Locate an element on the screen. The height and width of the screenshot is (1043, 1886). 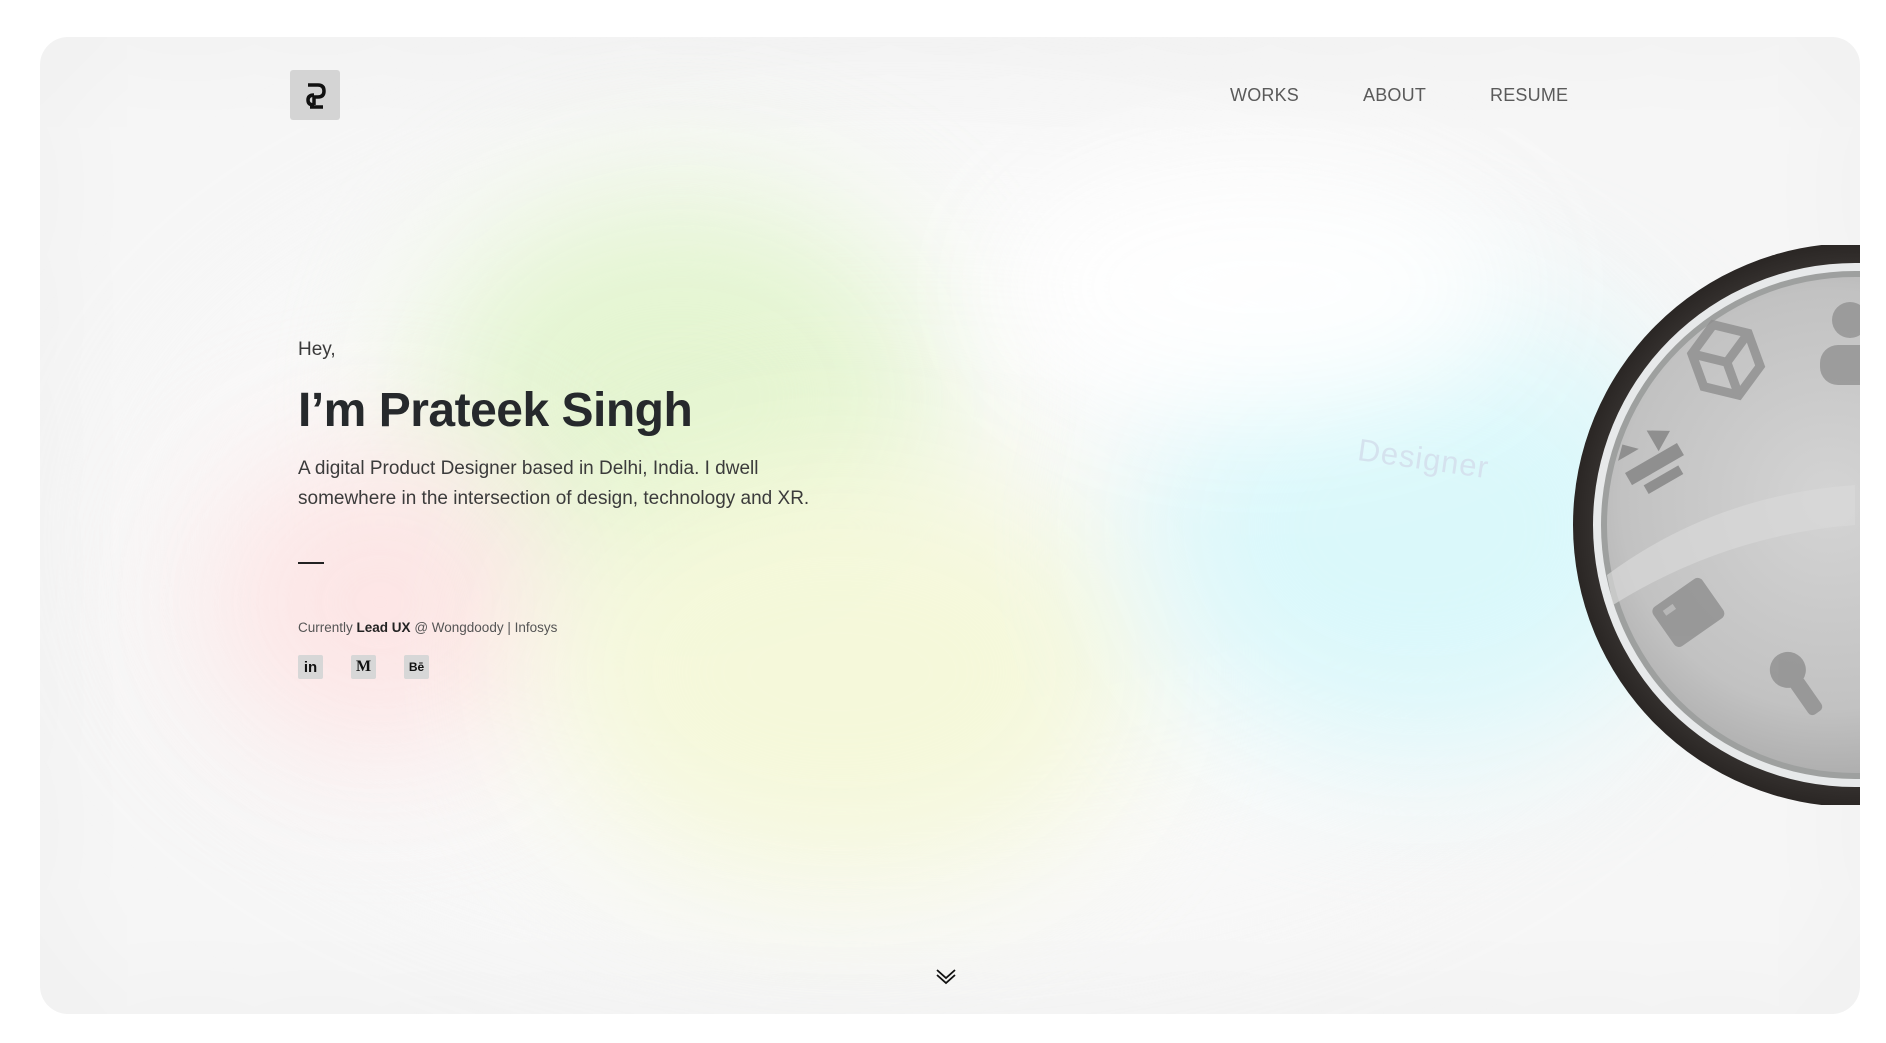
nav-about: ABOUT is located at coordinates (1394, 95).